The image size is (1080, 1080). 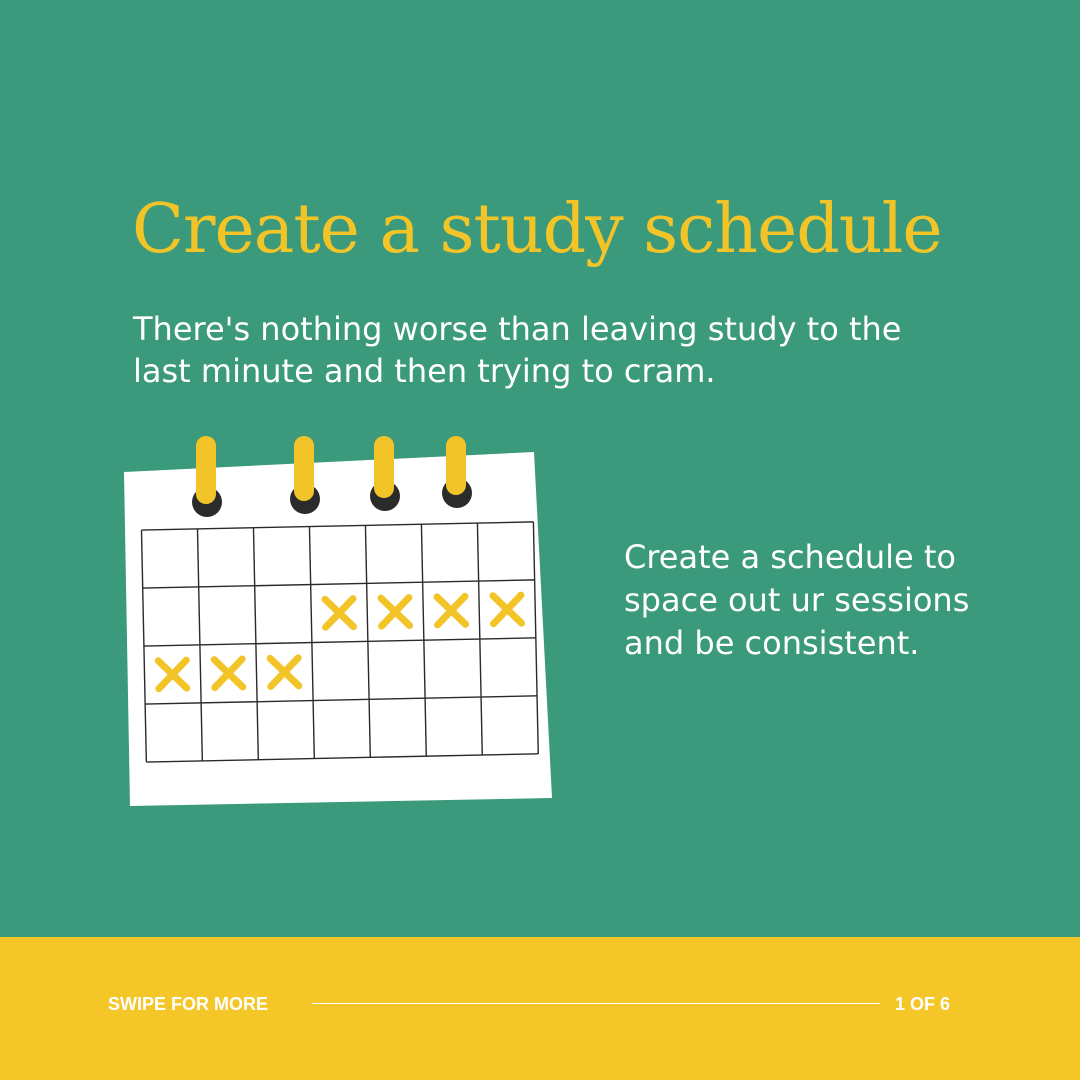 What do you see at coordinates (188, 1004) in the screenshot?
I see `swipe-for-more-label: SWIPE FOR MORE` at bounding box center [188, 1004].